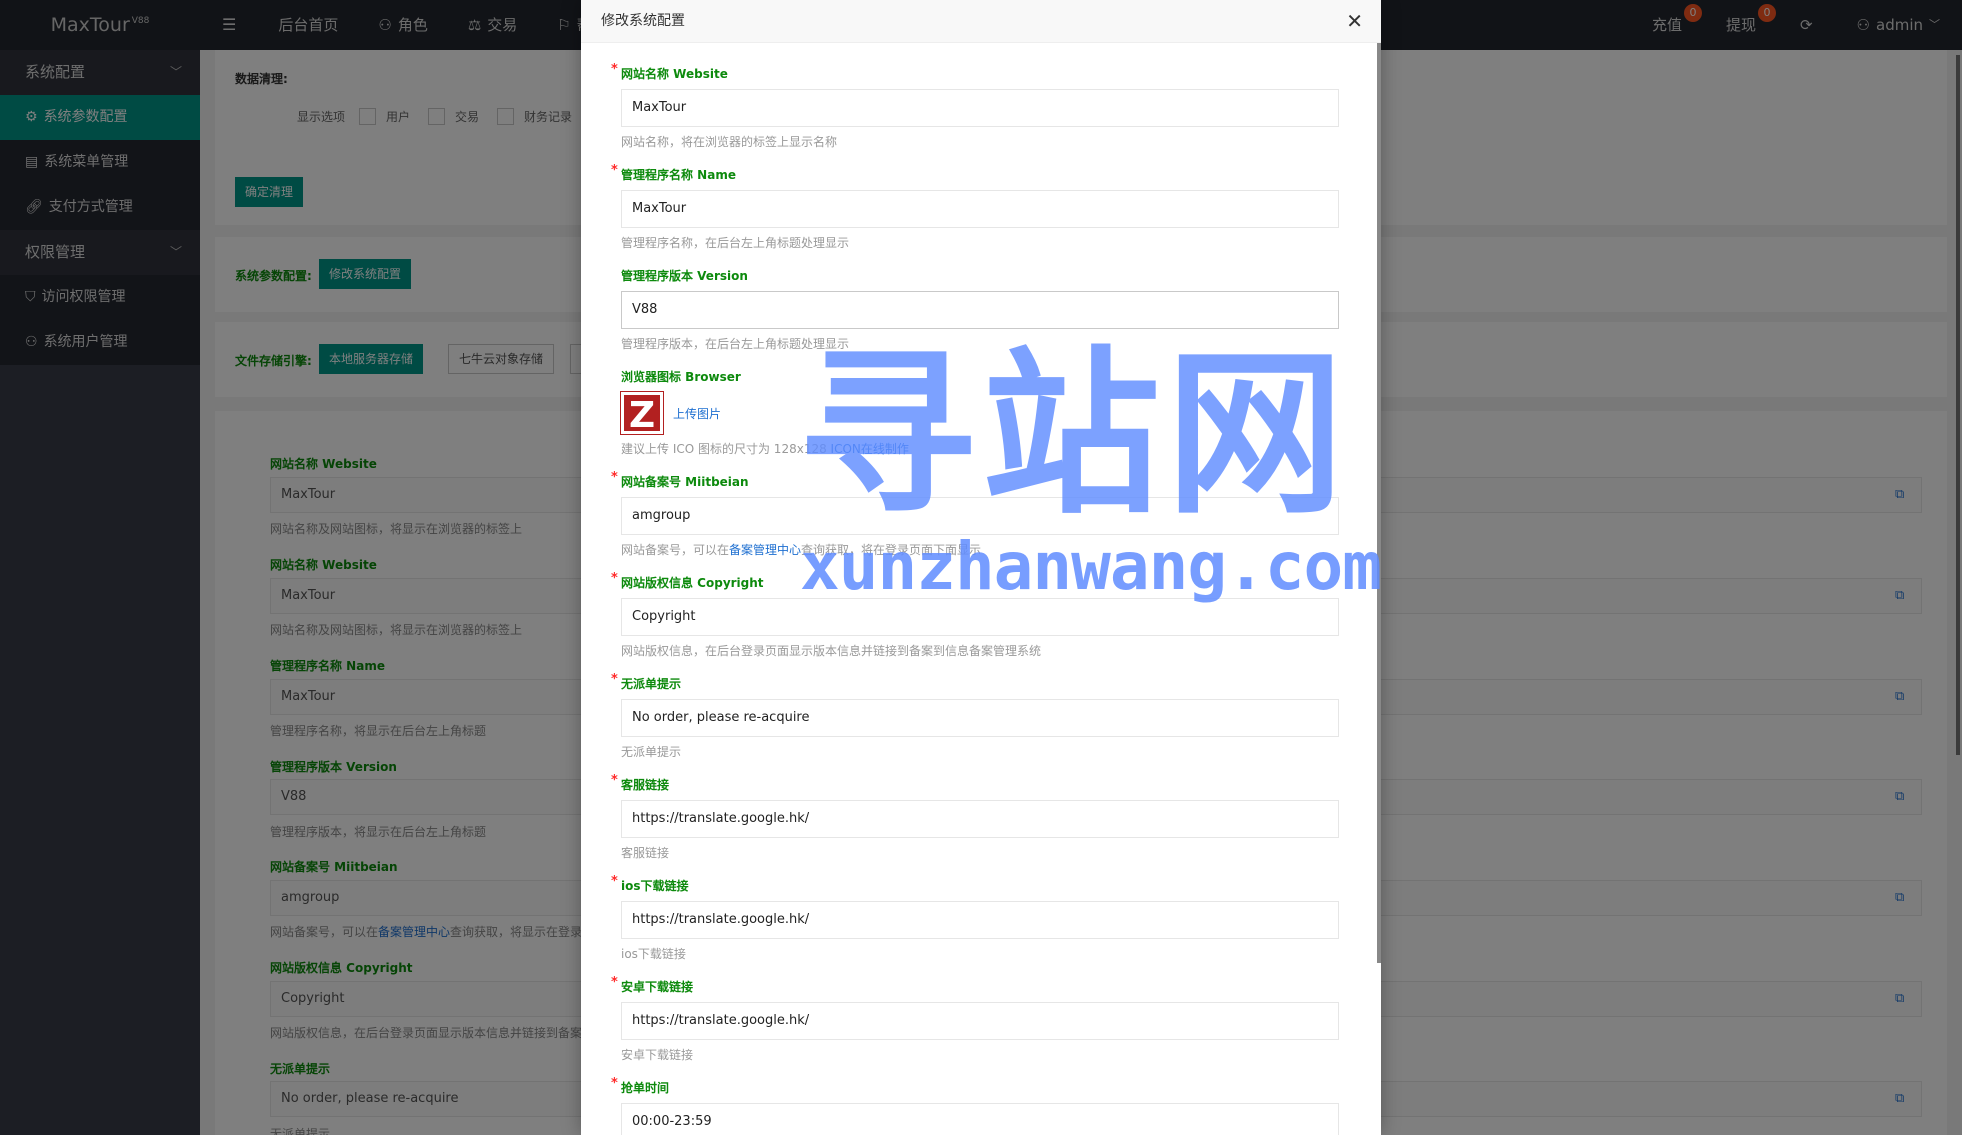 This screenshot has height=1135, width=1962. Describe the element at coordinates (765, 449) in the screenshot. I see `field-help: 建议上传 ICO 图标的尺寸为 128x128 ICON在线制作` at that location.